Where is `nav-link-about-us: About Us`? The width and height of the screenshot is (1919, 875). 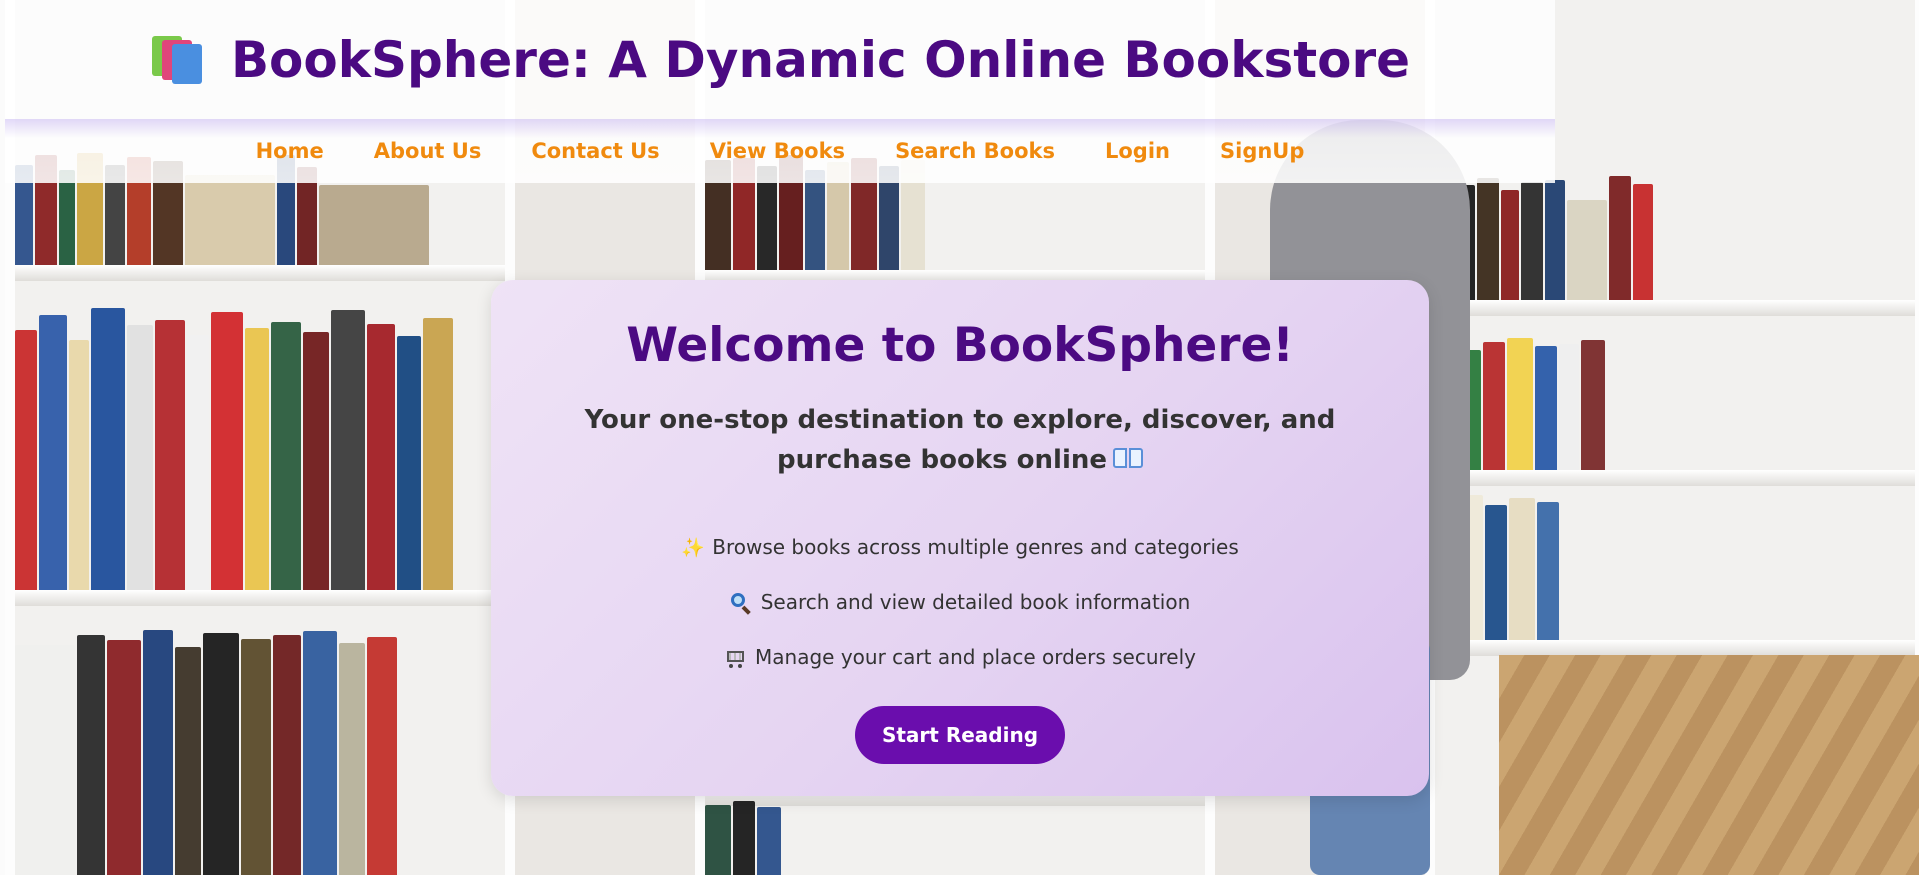
nav-link-about-us: About Us is located at coordinates (428, 151).